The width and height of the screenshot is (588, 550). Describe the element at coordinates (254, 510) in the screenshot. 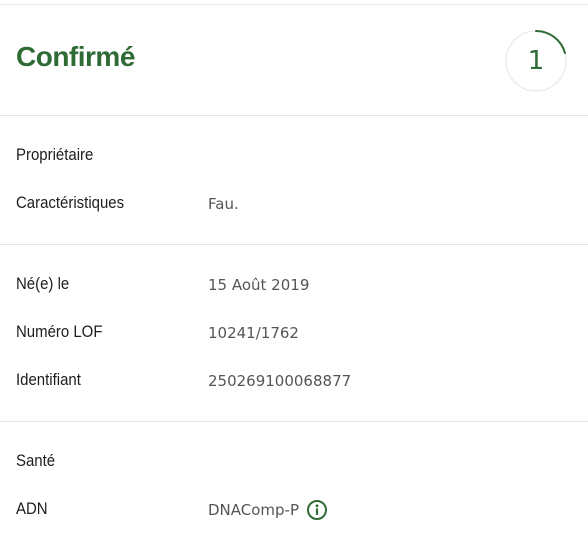

I see `dna-value: DNAComp-P` at that location.